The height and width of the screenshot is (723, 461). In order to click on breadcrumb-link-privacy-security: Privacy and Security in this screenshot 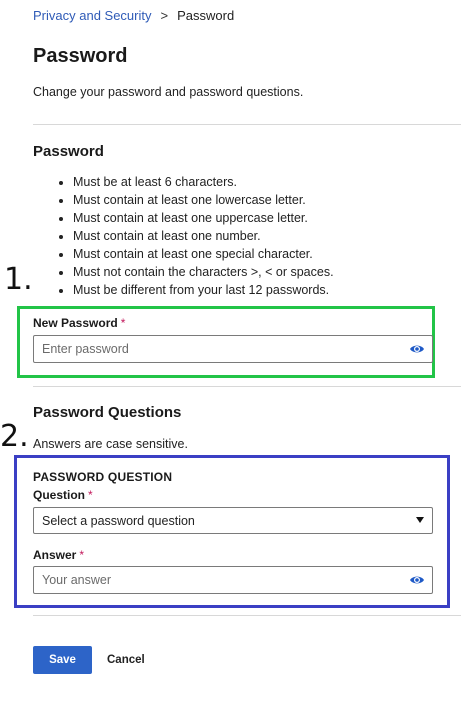, I will do `click(92, 15)`.